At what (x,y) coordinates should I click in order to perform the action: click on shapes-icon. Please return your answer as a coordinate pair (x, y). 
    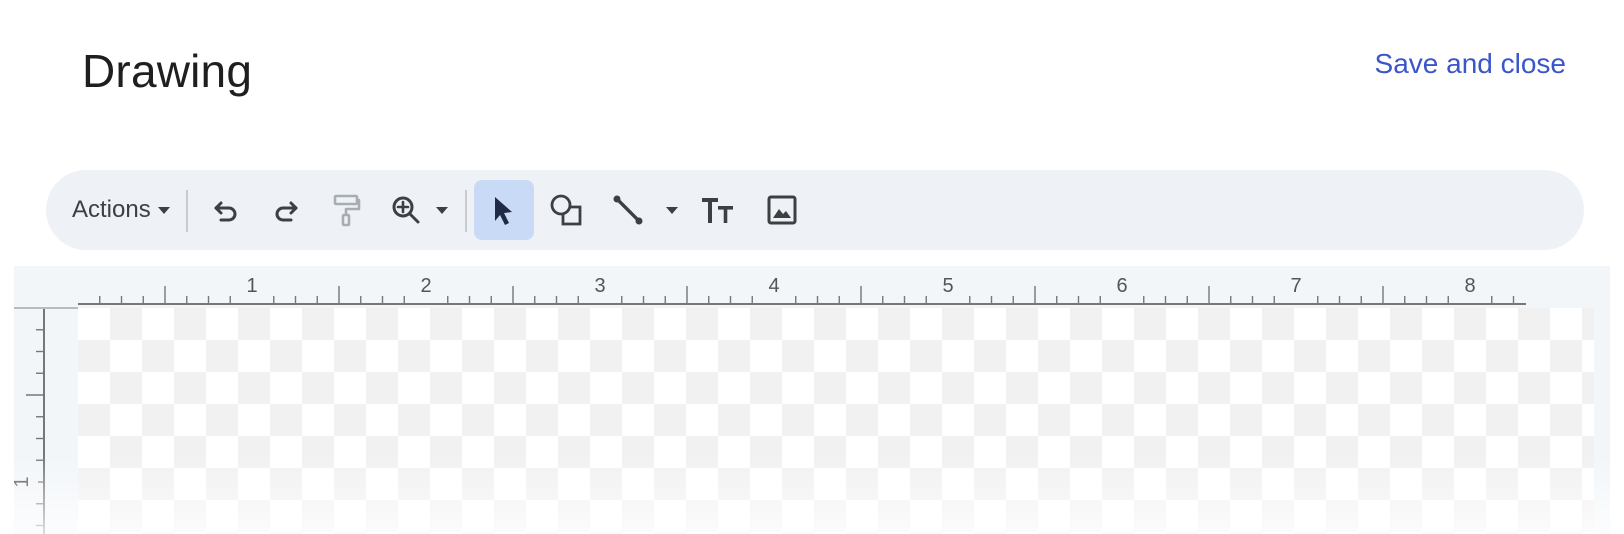
    Looking at the image, I should click on (566, 210).